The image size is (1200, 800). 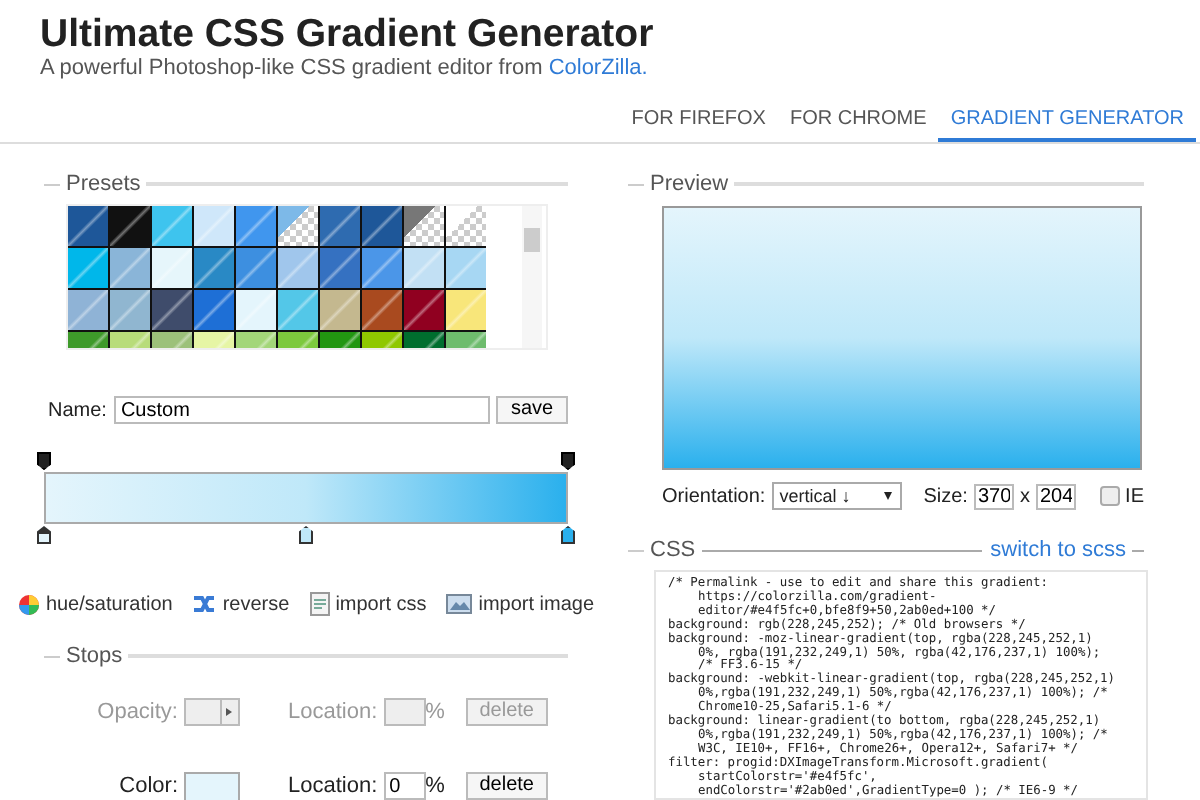 I want to click on shuffle-icon, so click(x=204, y=604).